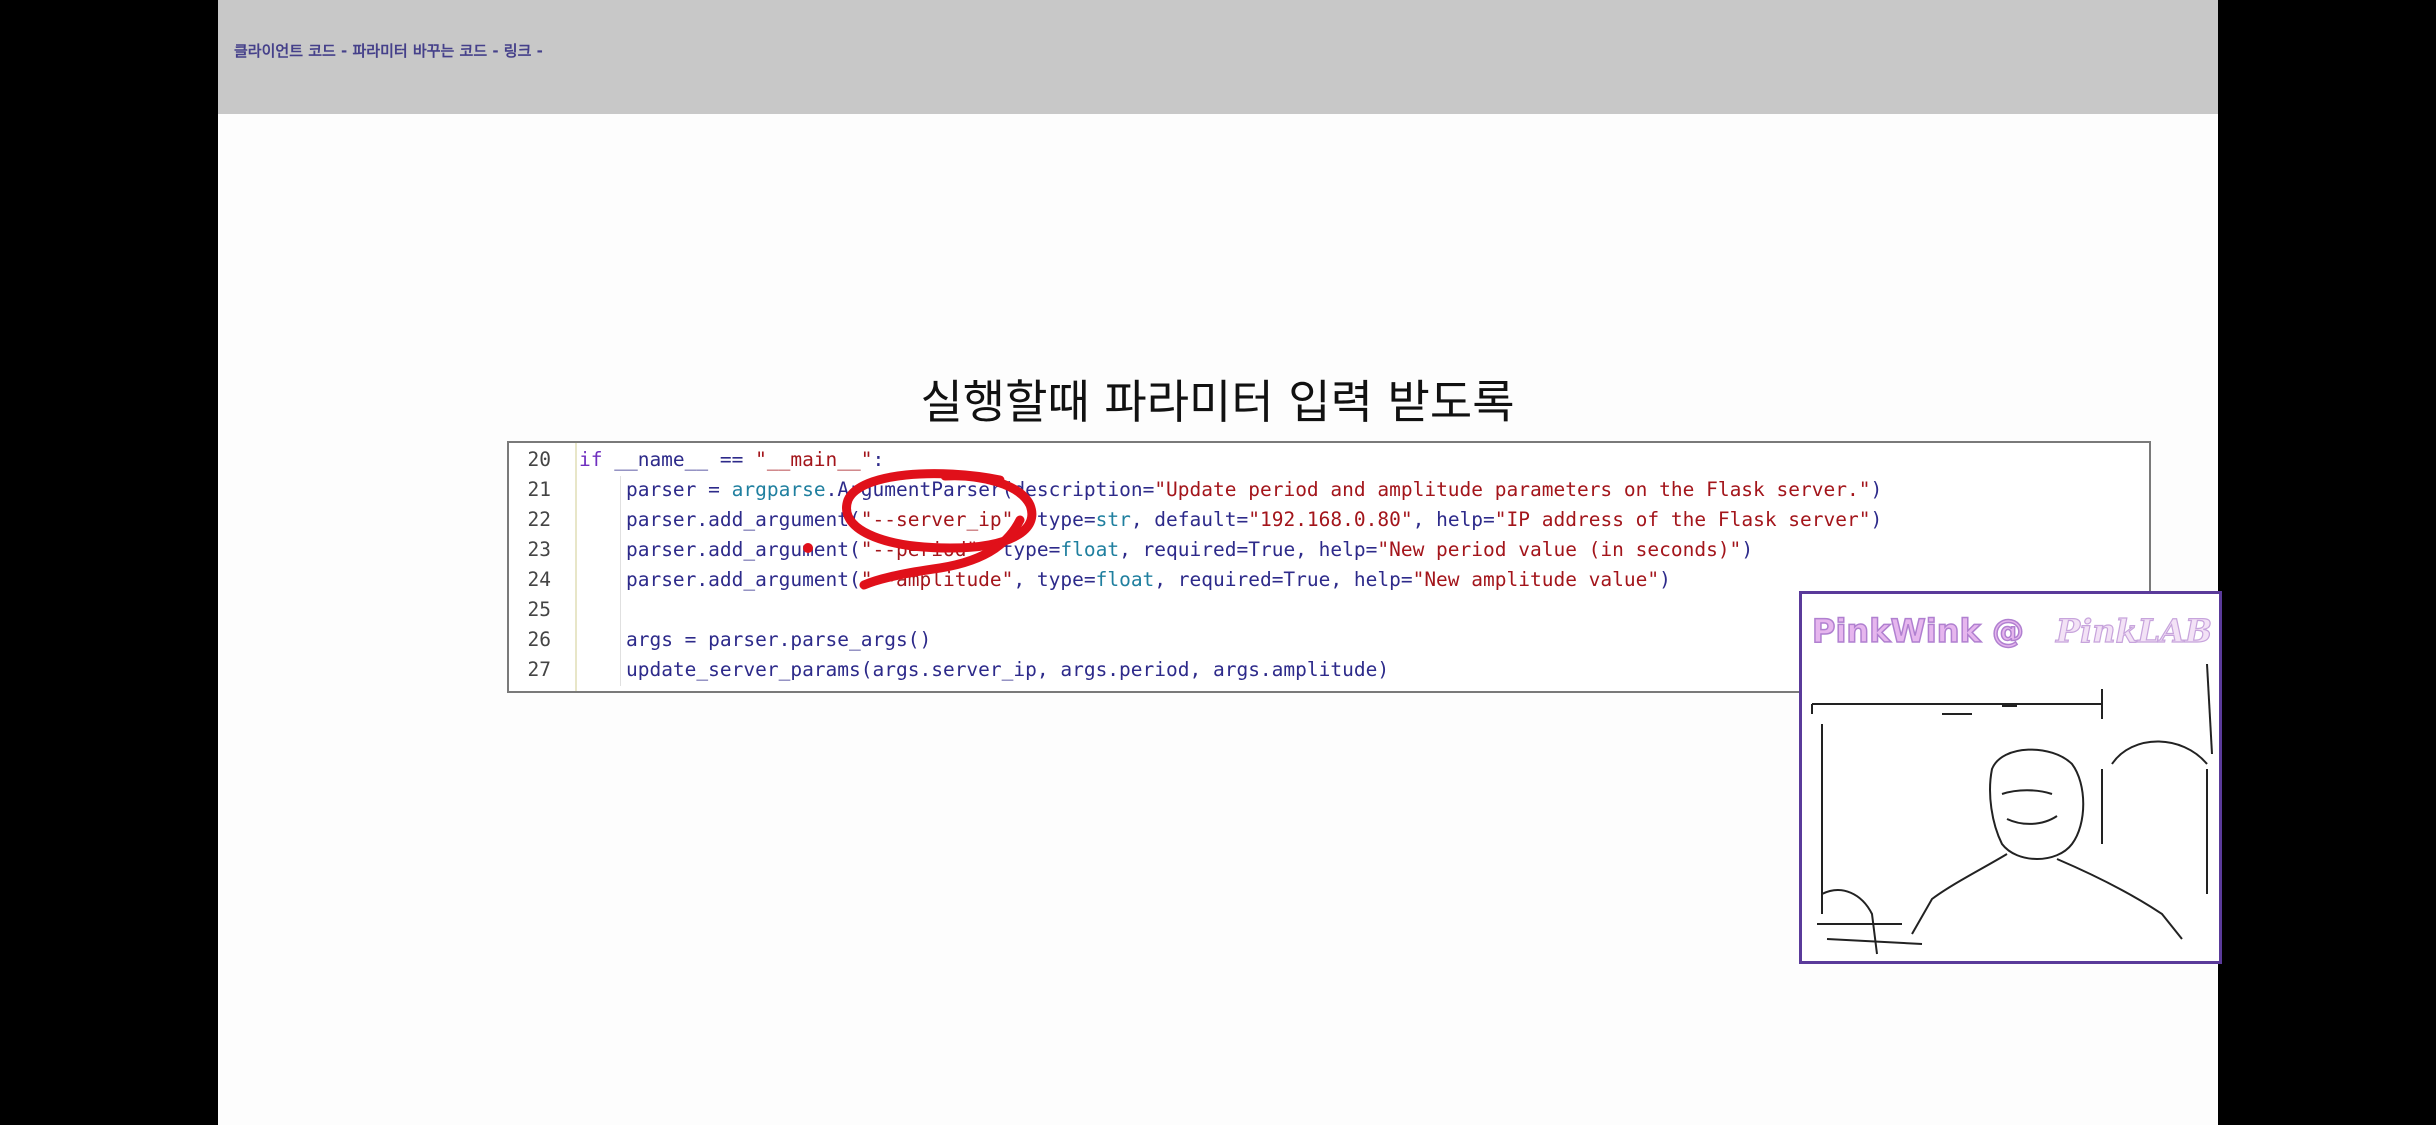 Image resolution: width=2436 pixels, height=1125 pixels. What do you see at coordinates (539, 489) in the screenshot?
I see `line-number: 21` at bounding box center [539, 489].